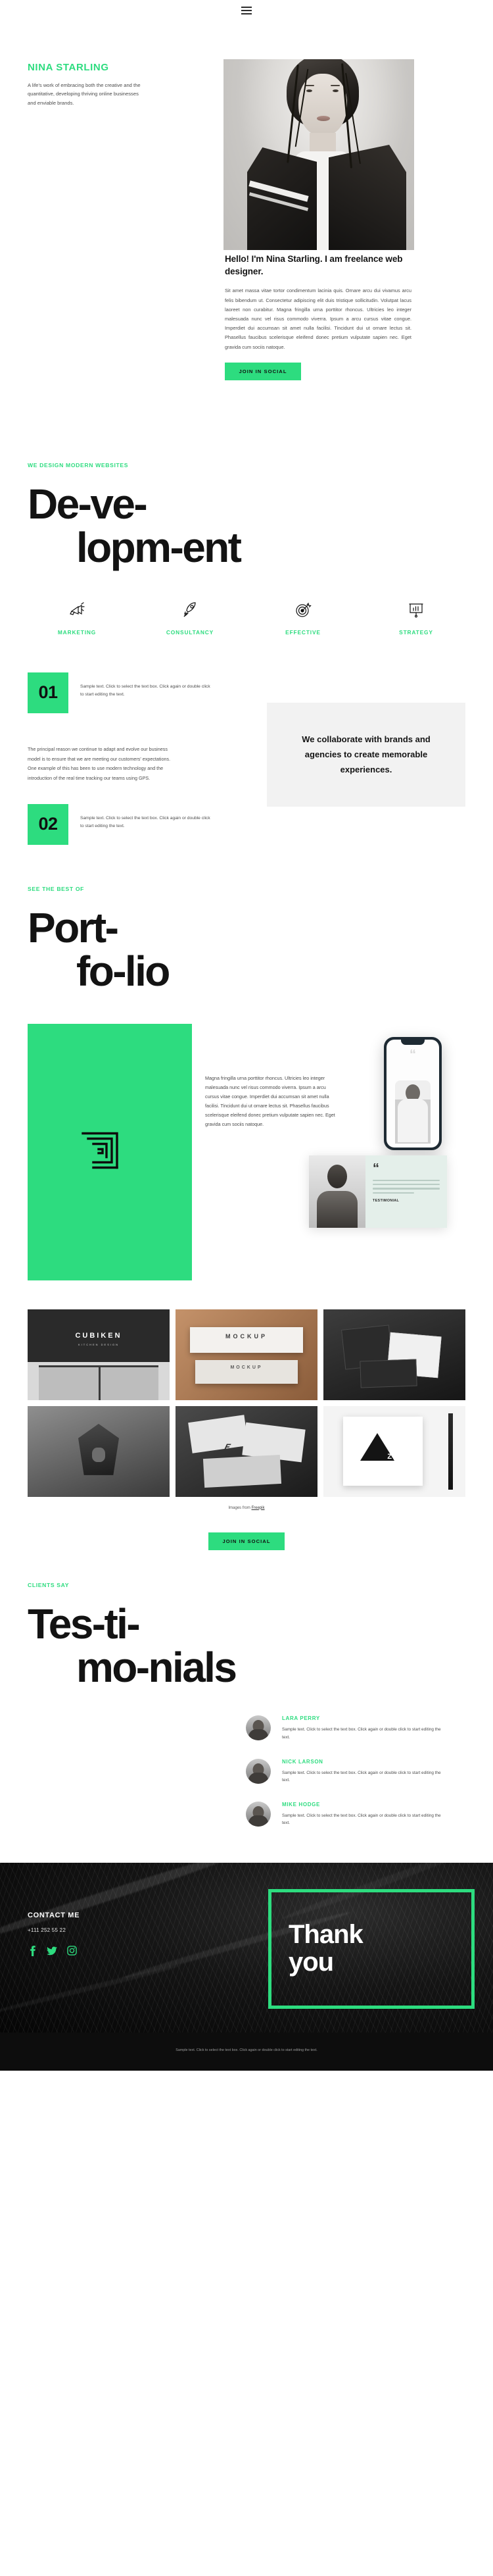  What do you see at coordinates (72, 1951) in the screenshot?
I see `instagram-icon` at bounding box center [72, 1951].